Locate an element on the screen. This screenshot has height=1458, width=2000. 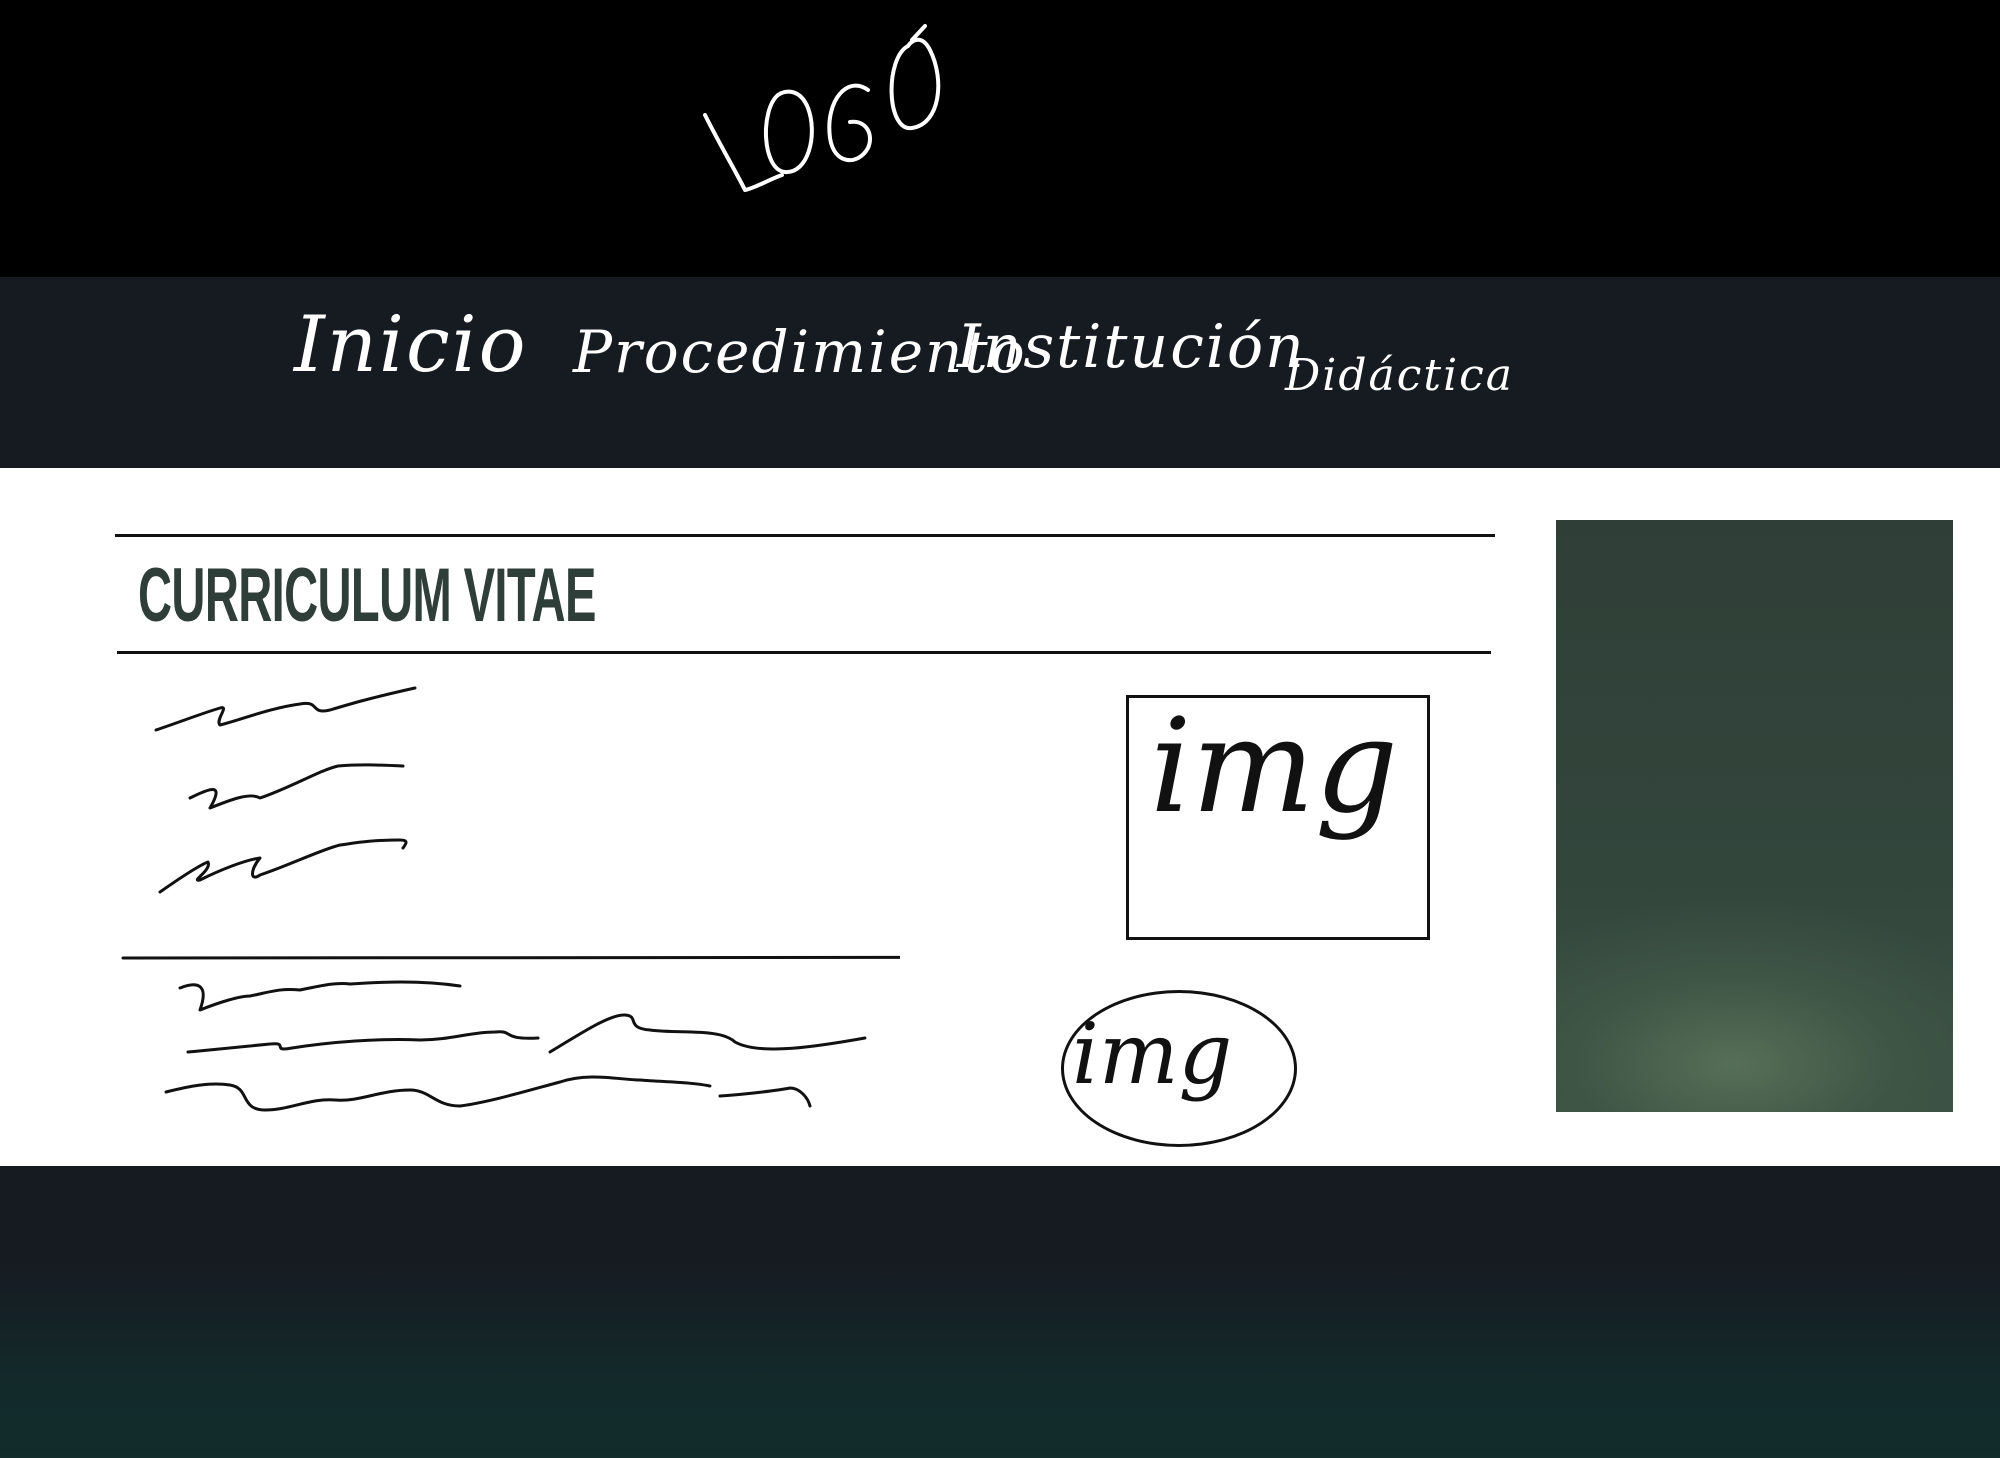
logo-handwritten-image is located at coordinates (822, 108).